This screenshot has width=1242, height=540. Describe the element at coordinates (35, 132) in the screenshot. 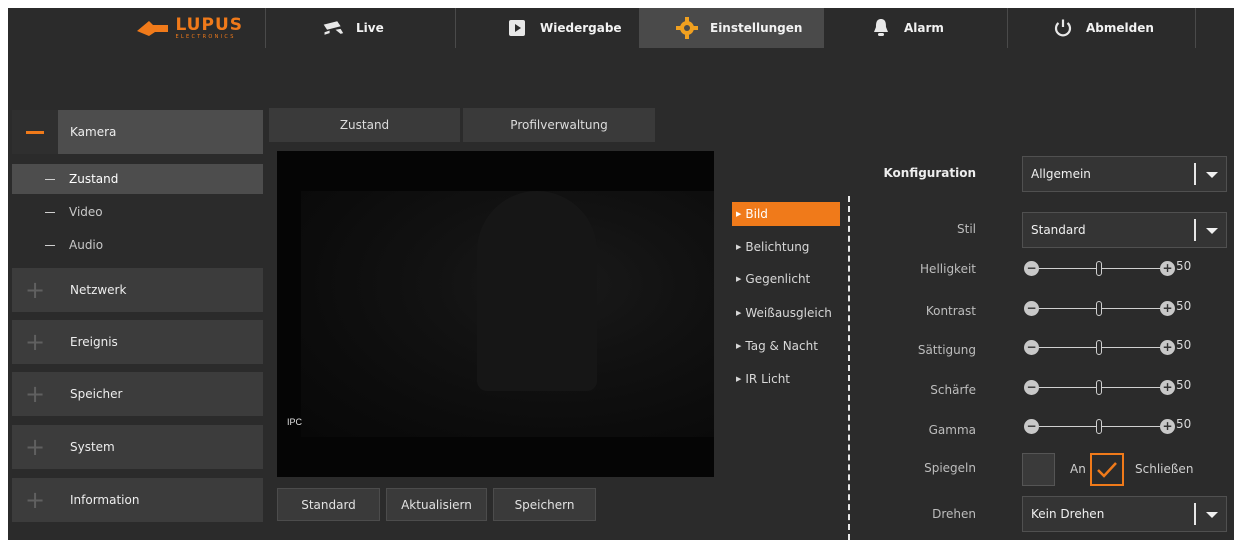

I see `collapse-icon` at that location.